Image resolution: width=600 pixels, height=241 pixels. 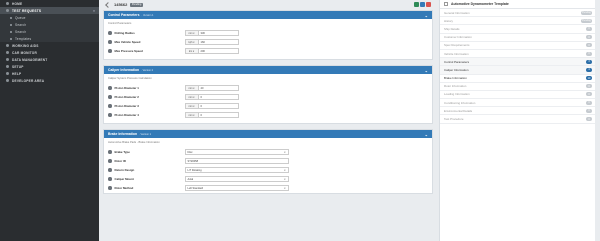 What do you see at coordinates (457, 45) in the screenshot?
I see `section-label: Spec Requirements` at bounding box center [457, 45].